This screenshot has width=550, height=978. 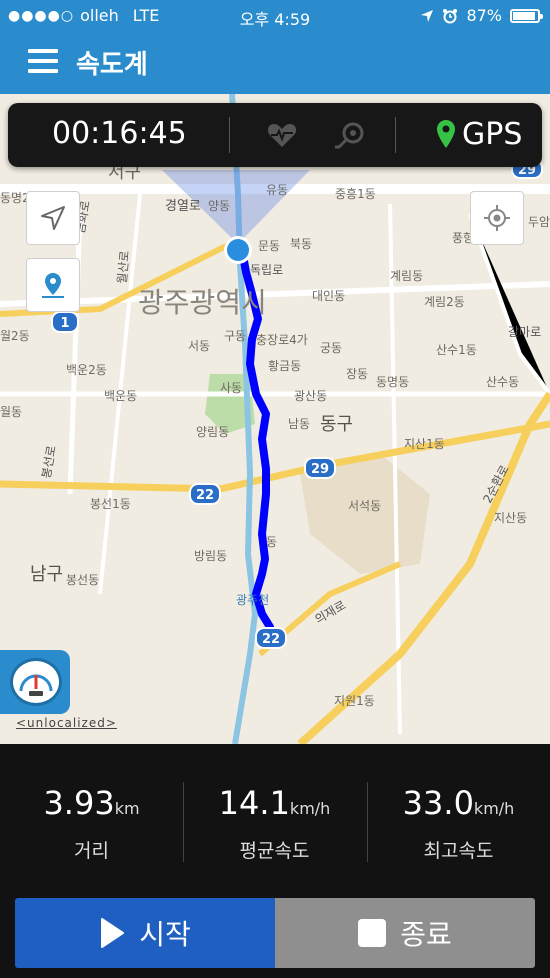 What do you see at coordinates (266, 270) in the screenshot?
I see `map-label: 독립로` at bounding box center [266, 270].